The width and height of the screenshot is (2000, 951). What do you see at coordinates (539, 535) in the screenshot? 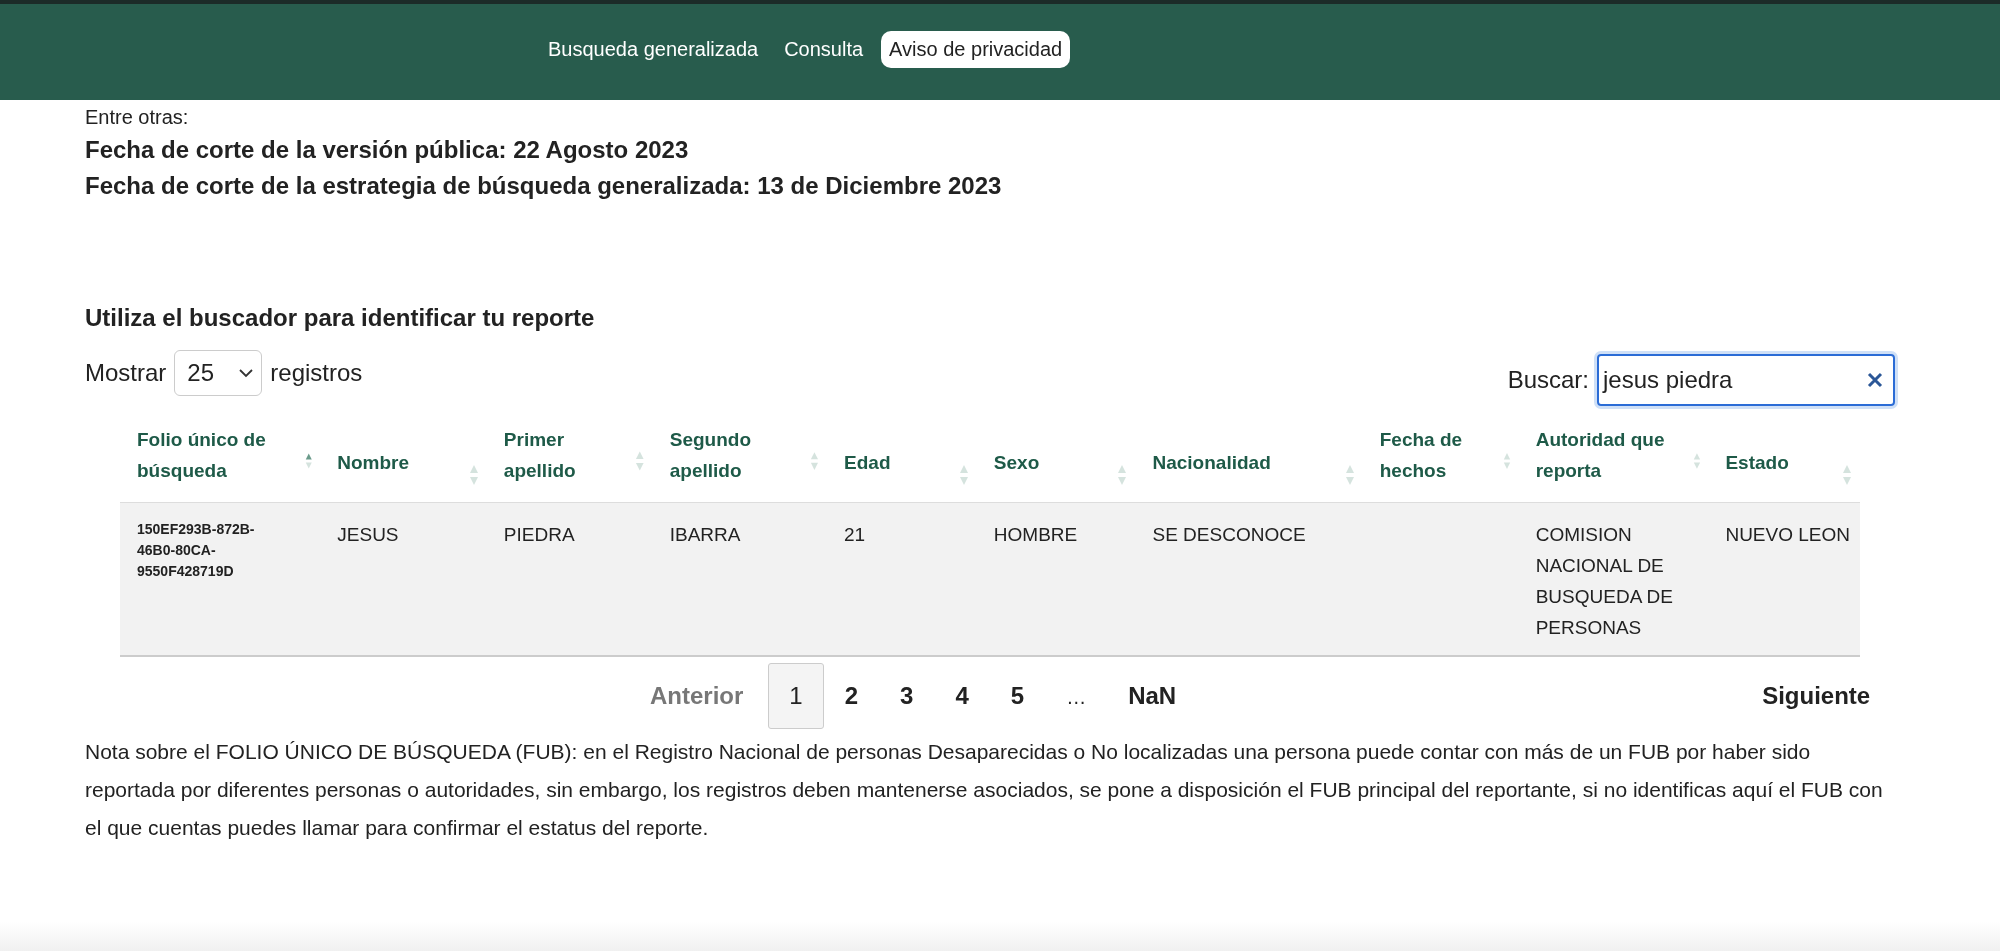
I see `table-cell-text: PIEDRA` at bounding box center [539, 535].